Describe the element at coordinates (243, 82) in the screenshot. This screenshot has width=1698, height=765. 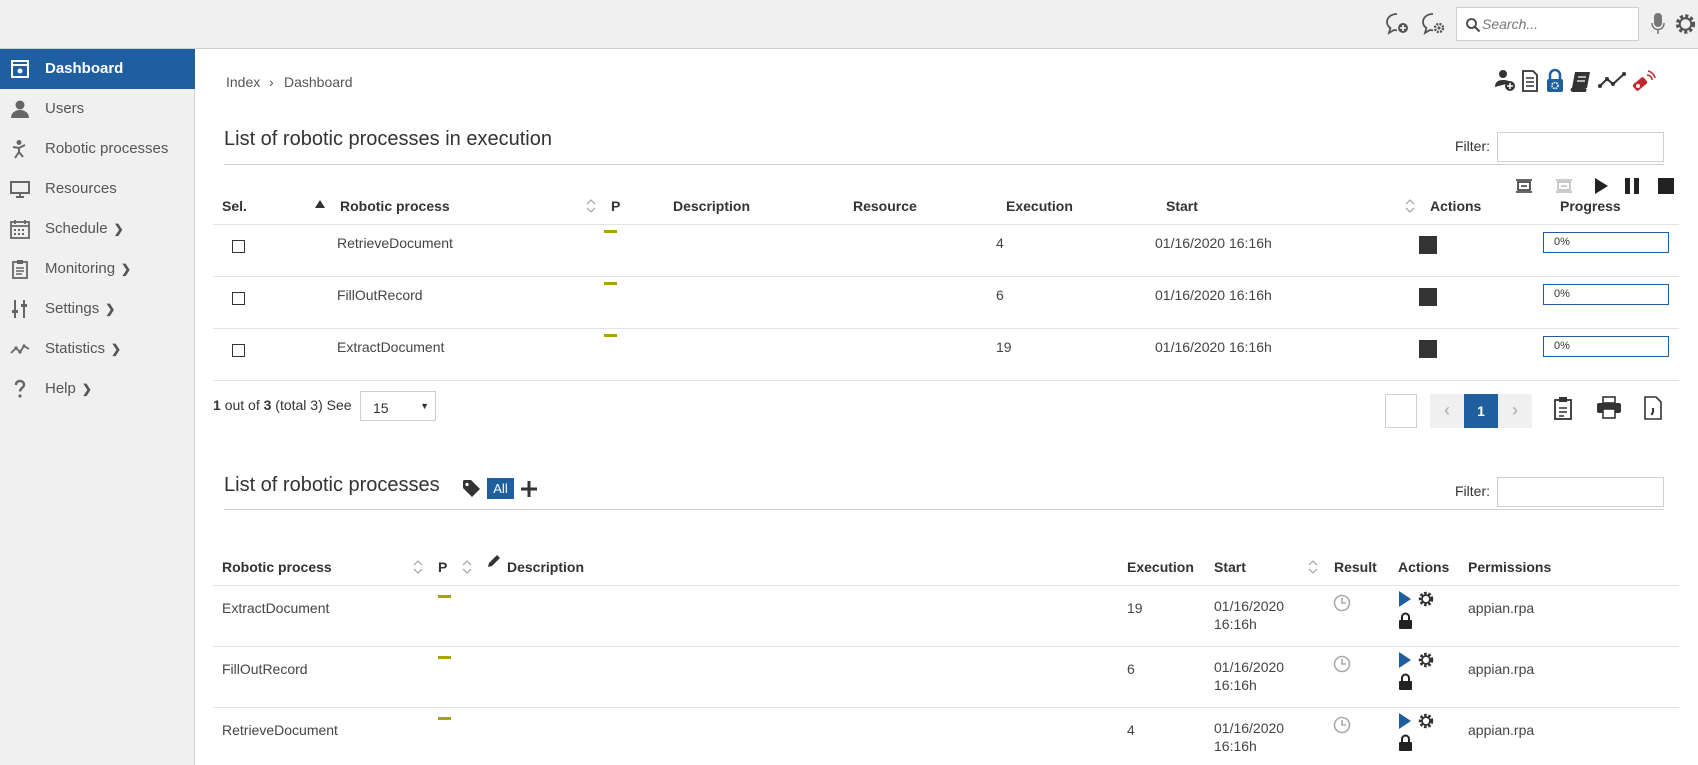
I see `breadcrumb-item: Index` at that location.